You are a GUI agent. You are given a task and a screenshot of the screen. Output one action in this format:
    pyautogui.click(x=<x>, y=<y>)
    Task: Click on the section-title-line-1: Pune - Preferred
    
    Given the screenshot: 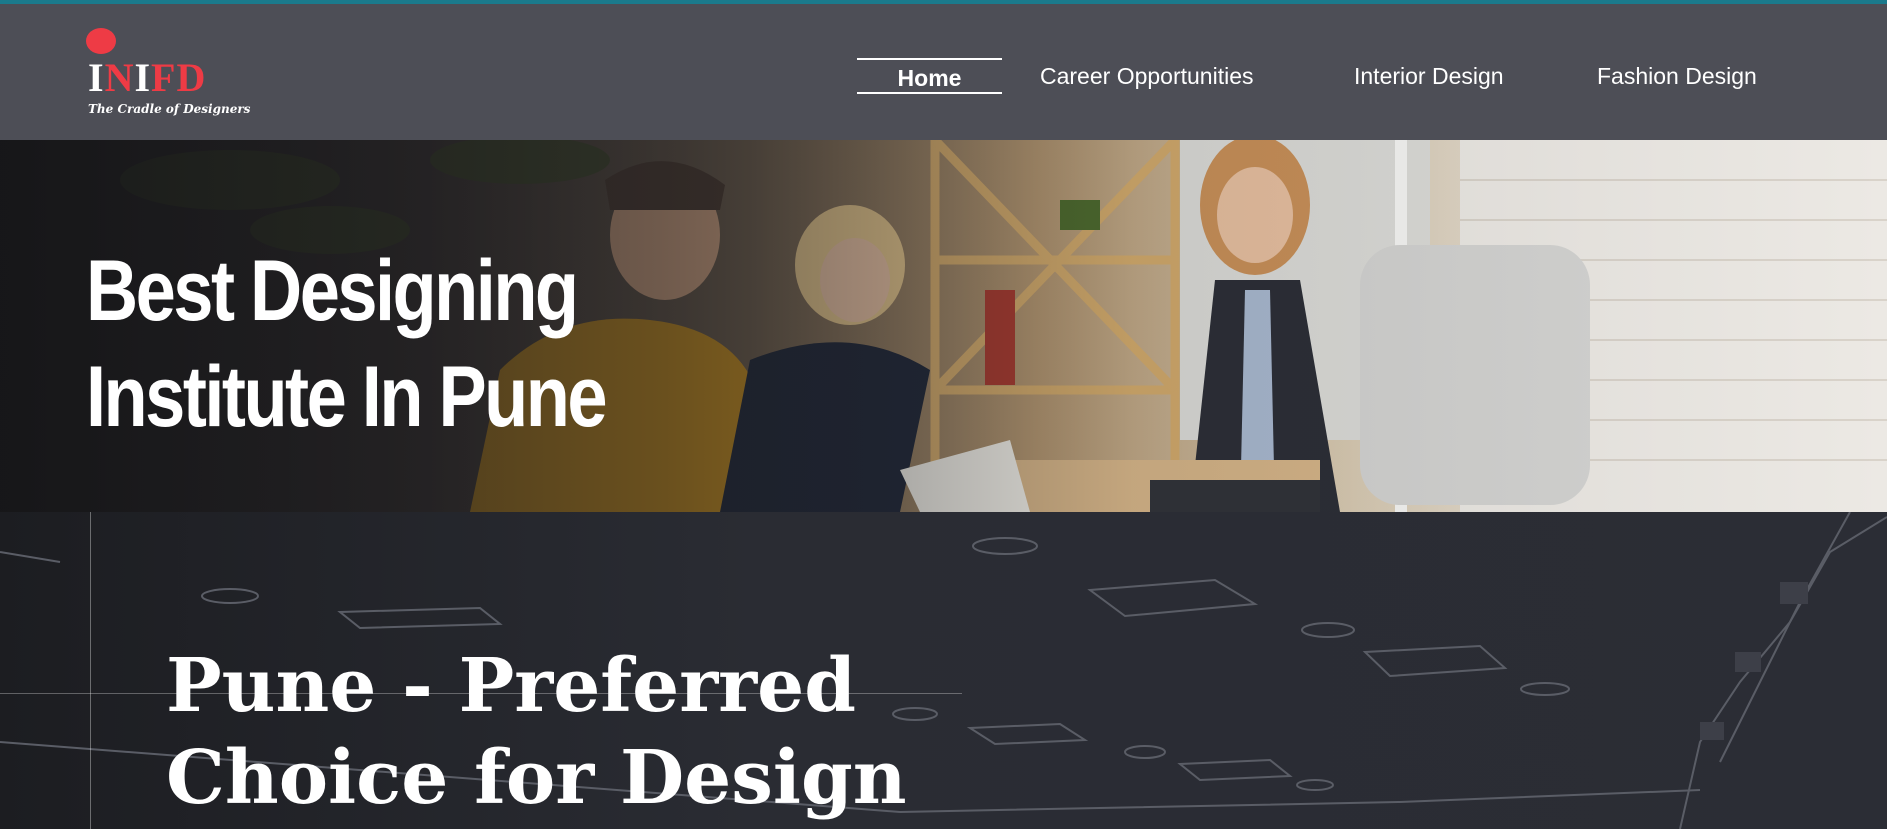 What is the action you would take?
    pyautogui.click(x=511, y=686)
    